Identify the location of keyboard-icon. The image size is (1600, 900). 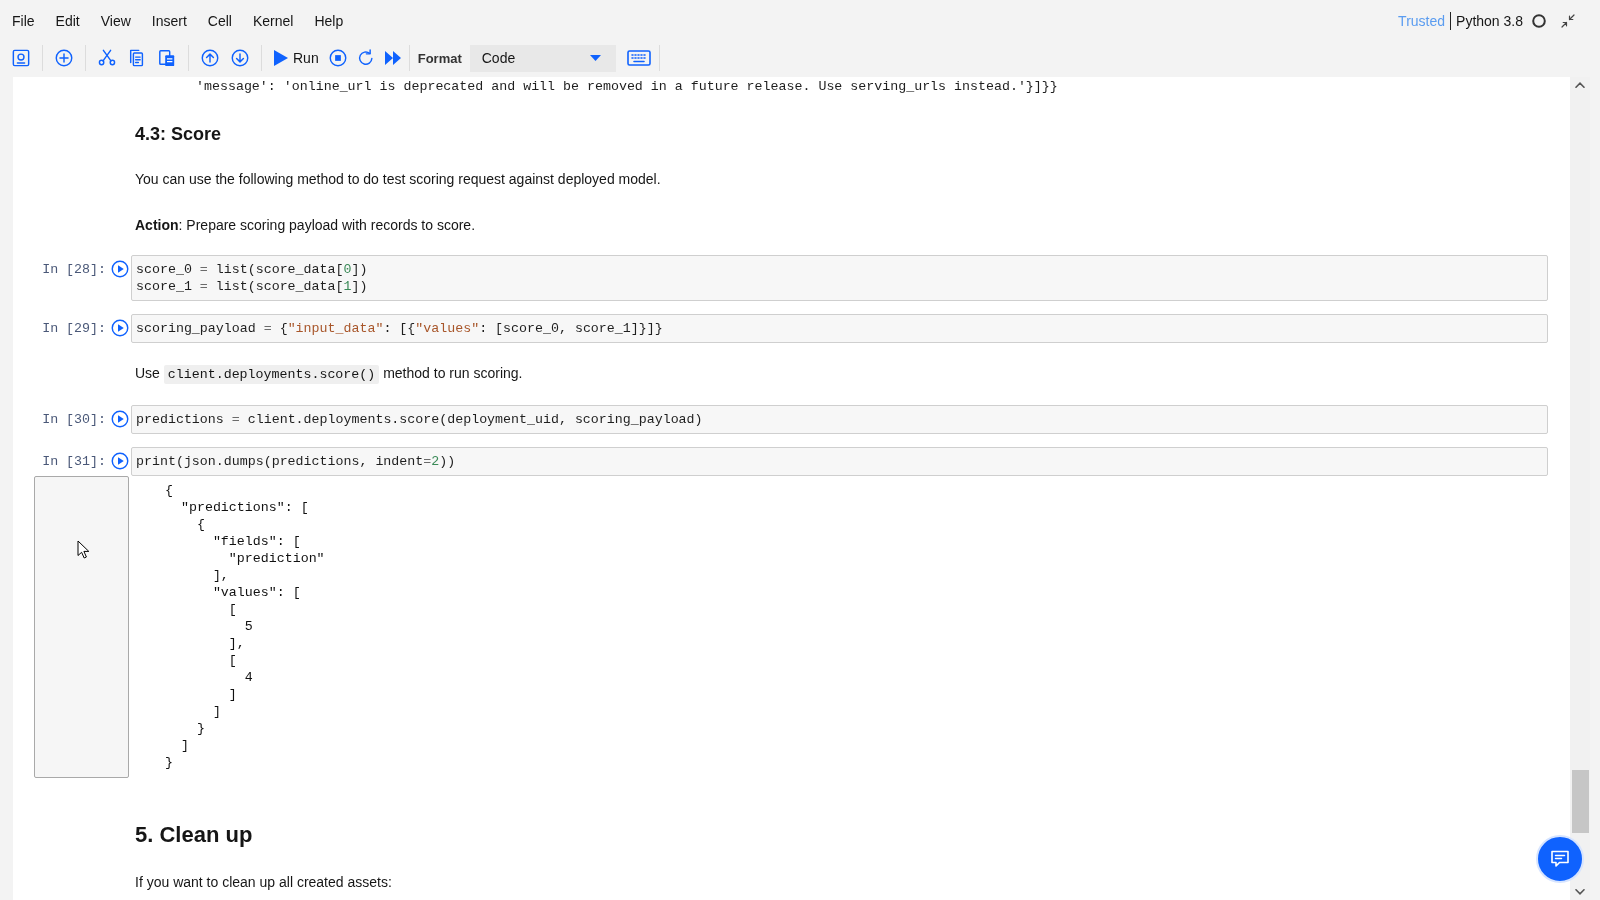
(638, 58).